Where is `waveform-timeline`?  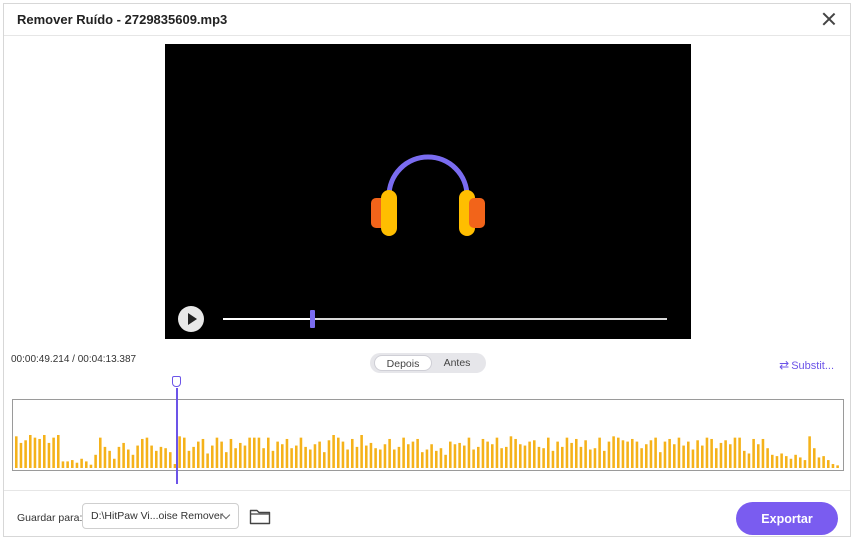 waveform-timeline is located at coordinates (428, 435).